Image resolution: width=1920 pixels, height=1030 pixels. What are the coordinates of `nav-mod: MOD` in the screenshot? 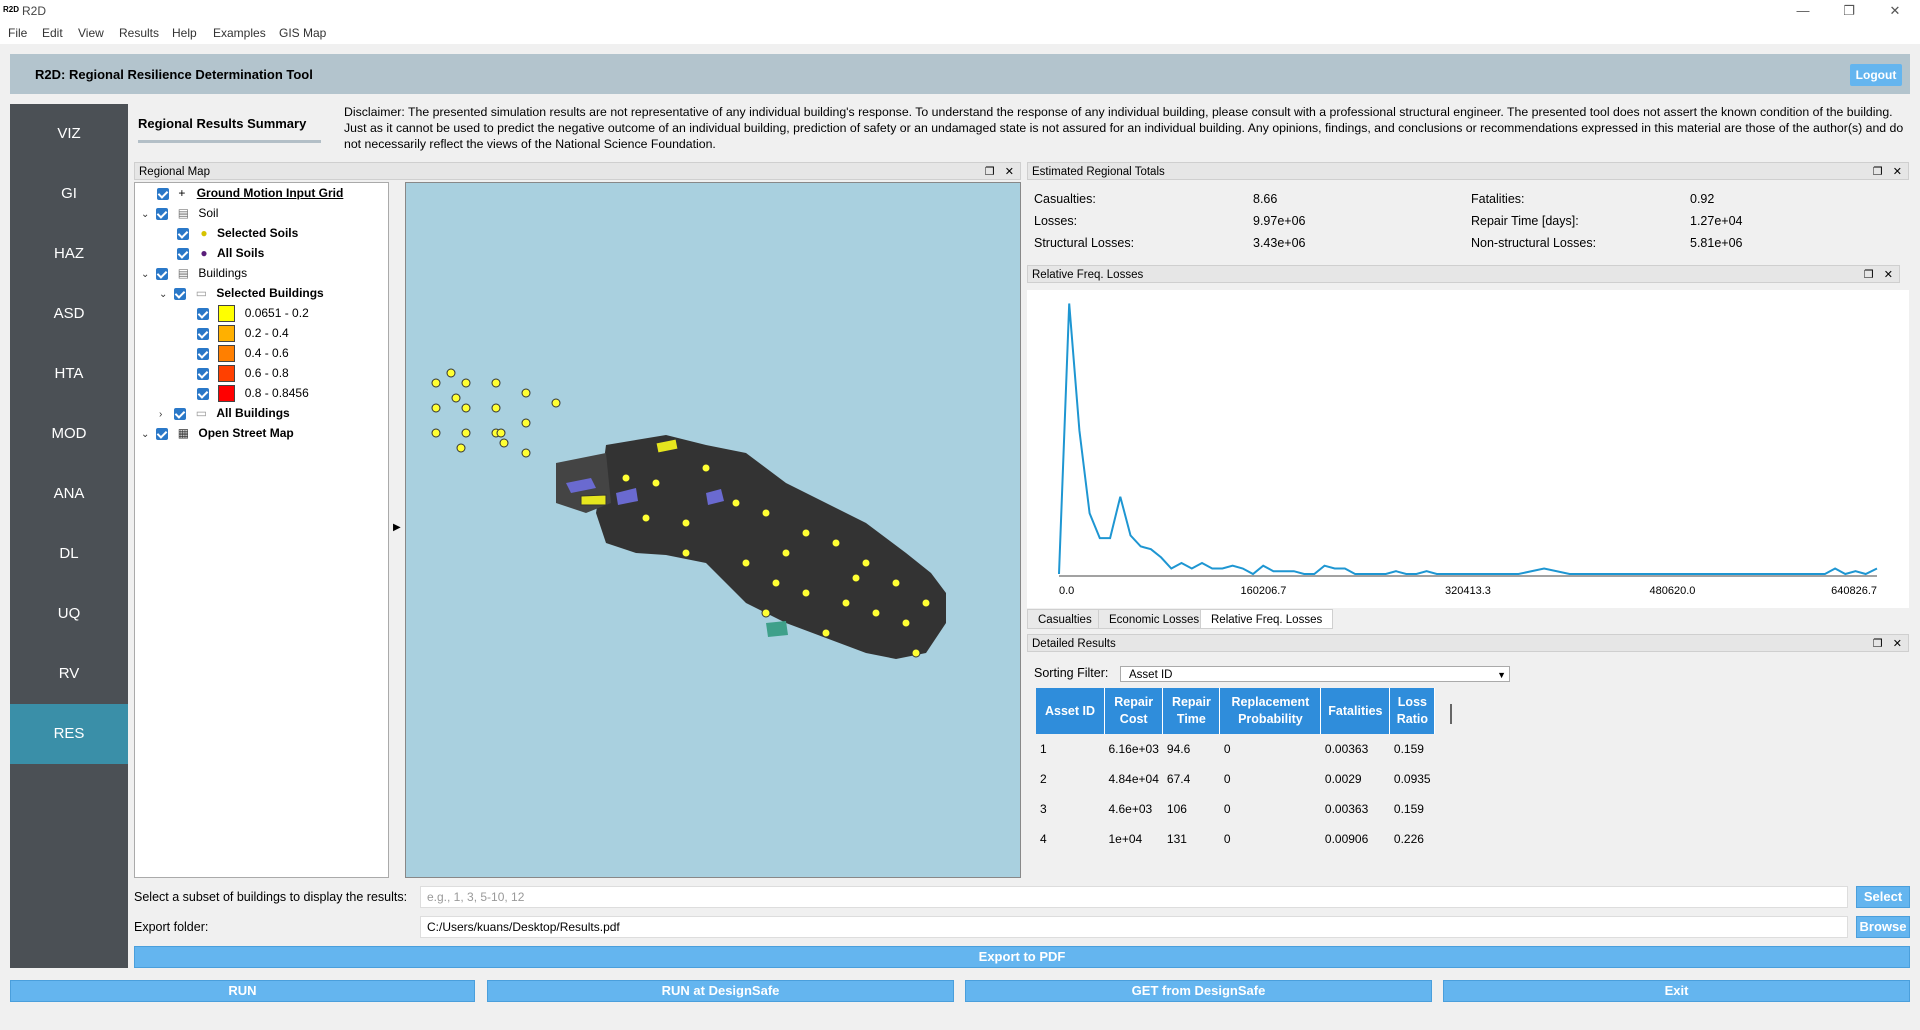 It's located at (69, 434).